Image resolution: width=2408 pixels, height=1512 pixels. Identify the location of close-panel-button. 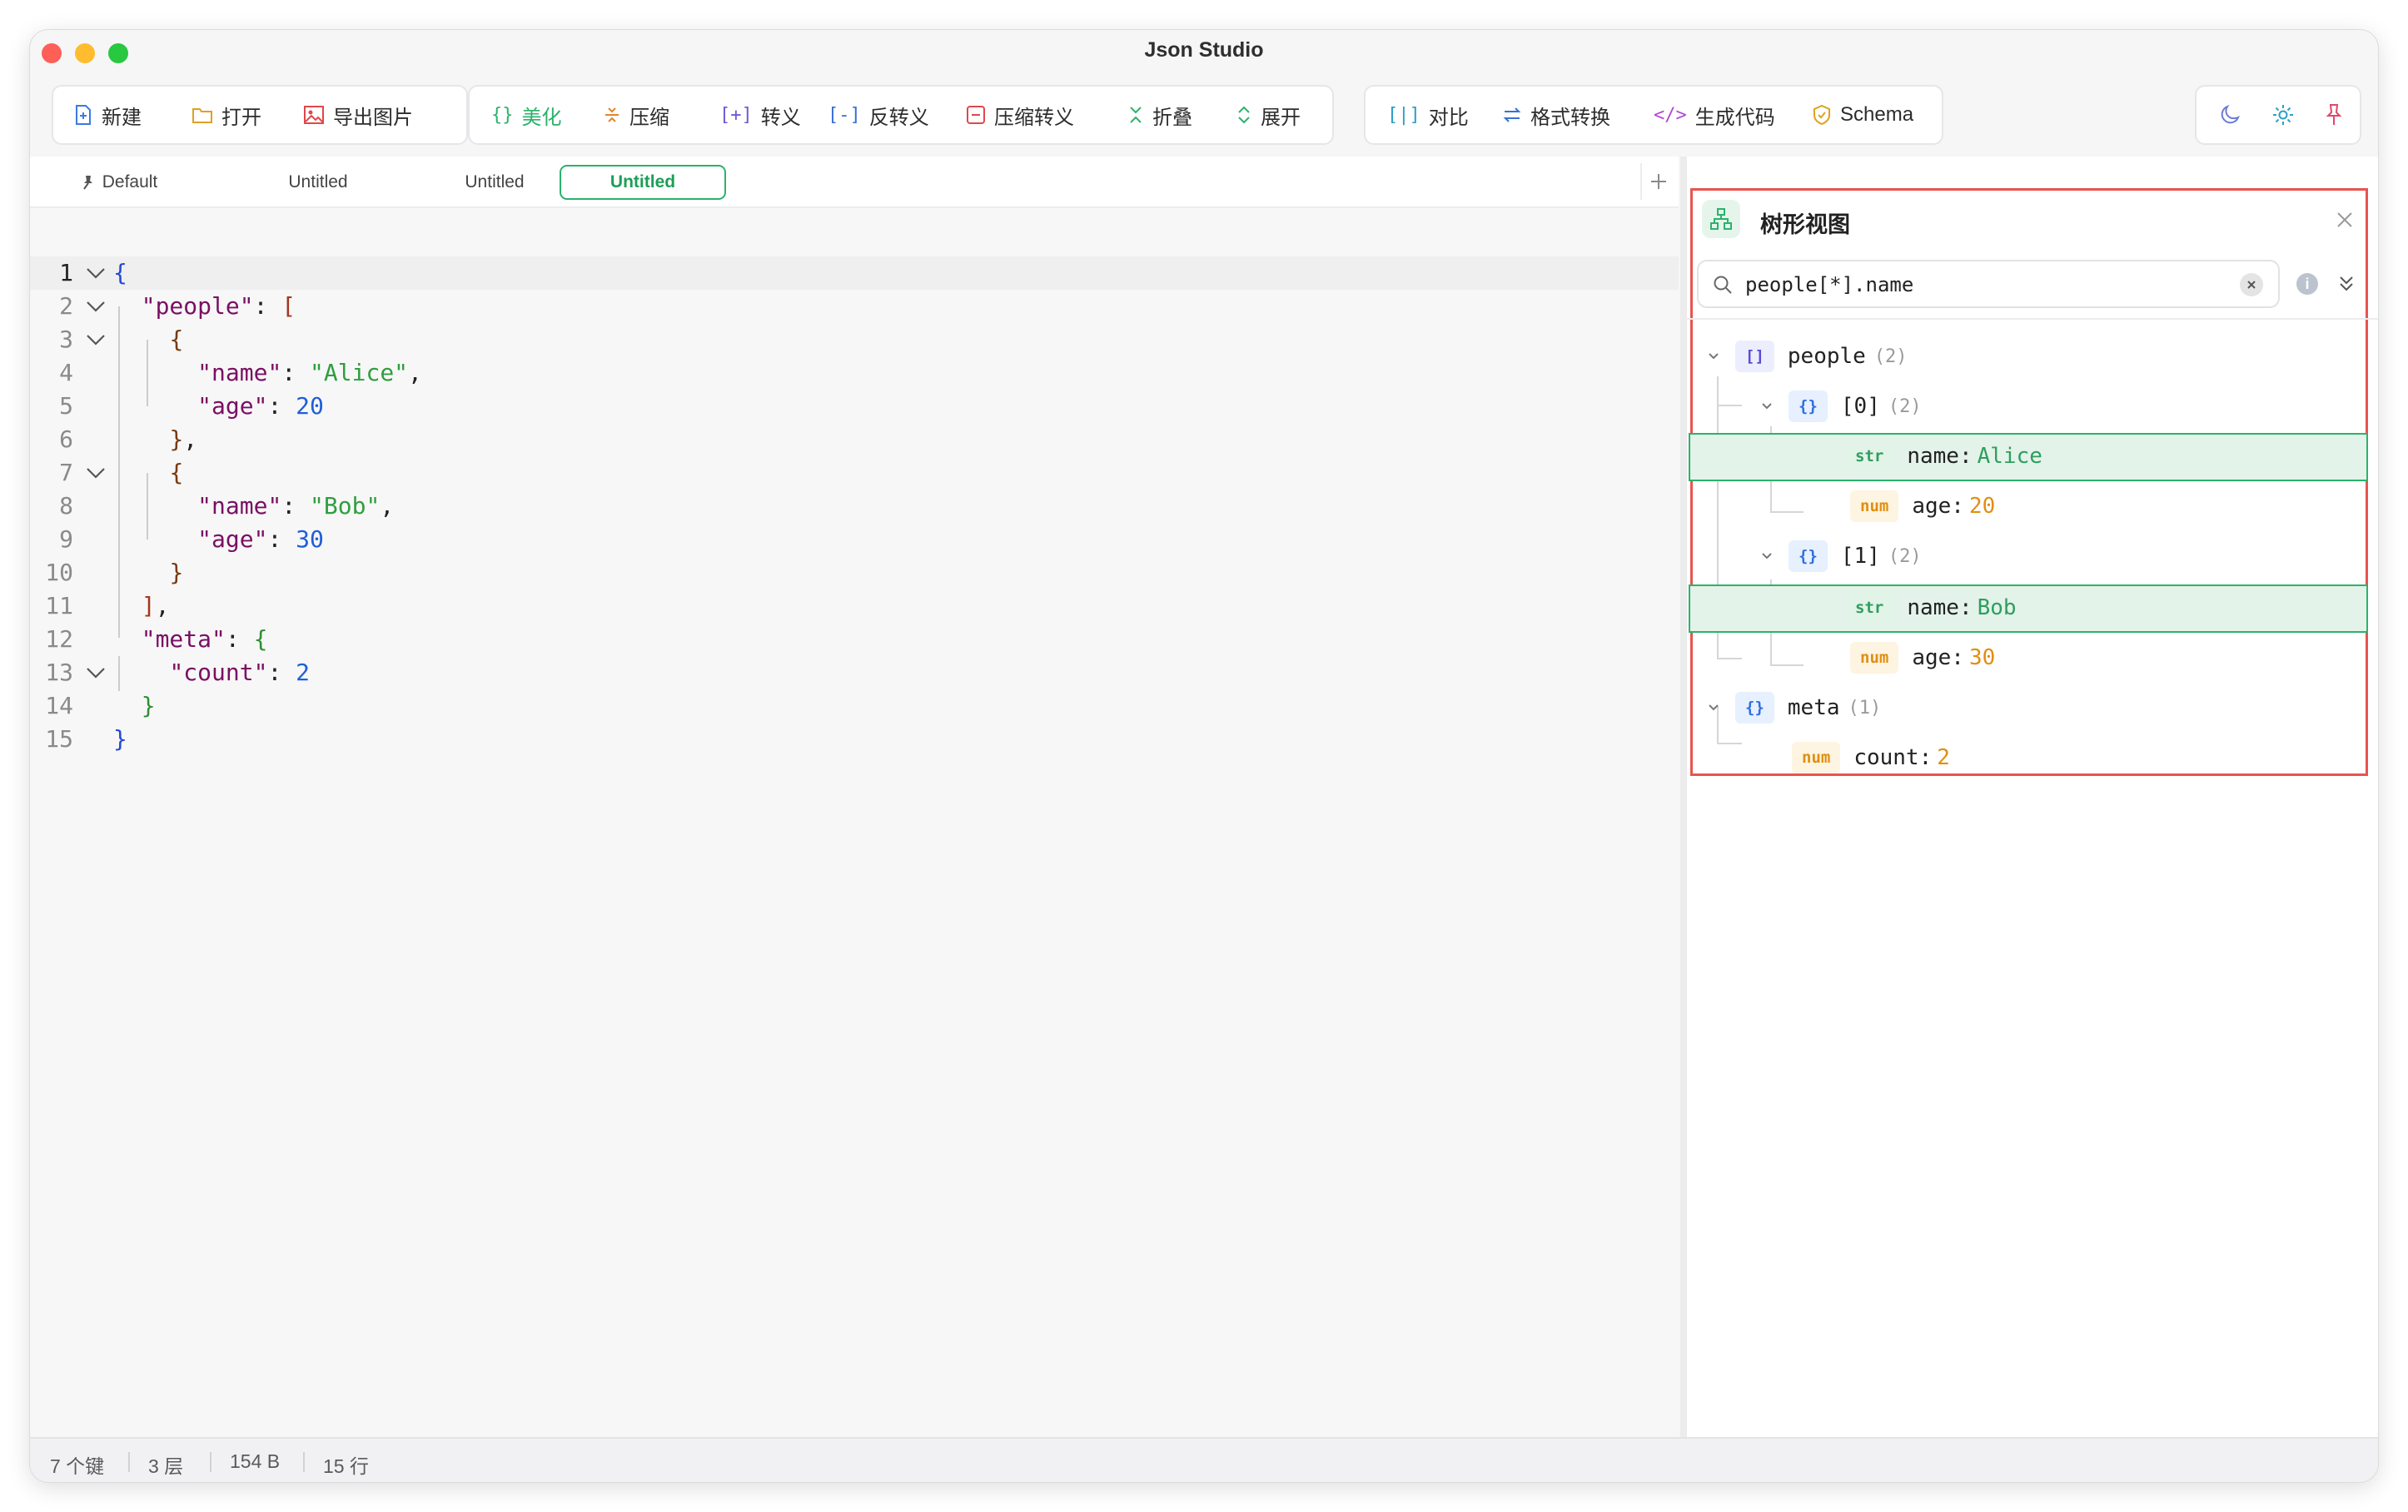
(2345, 222).